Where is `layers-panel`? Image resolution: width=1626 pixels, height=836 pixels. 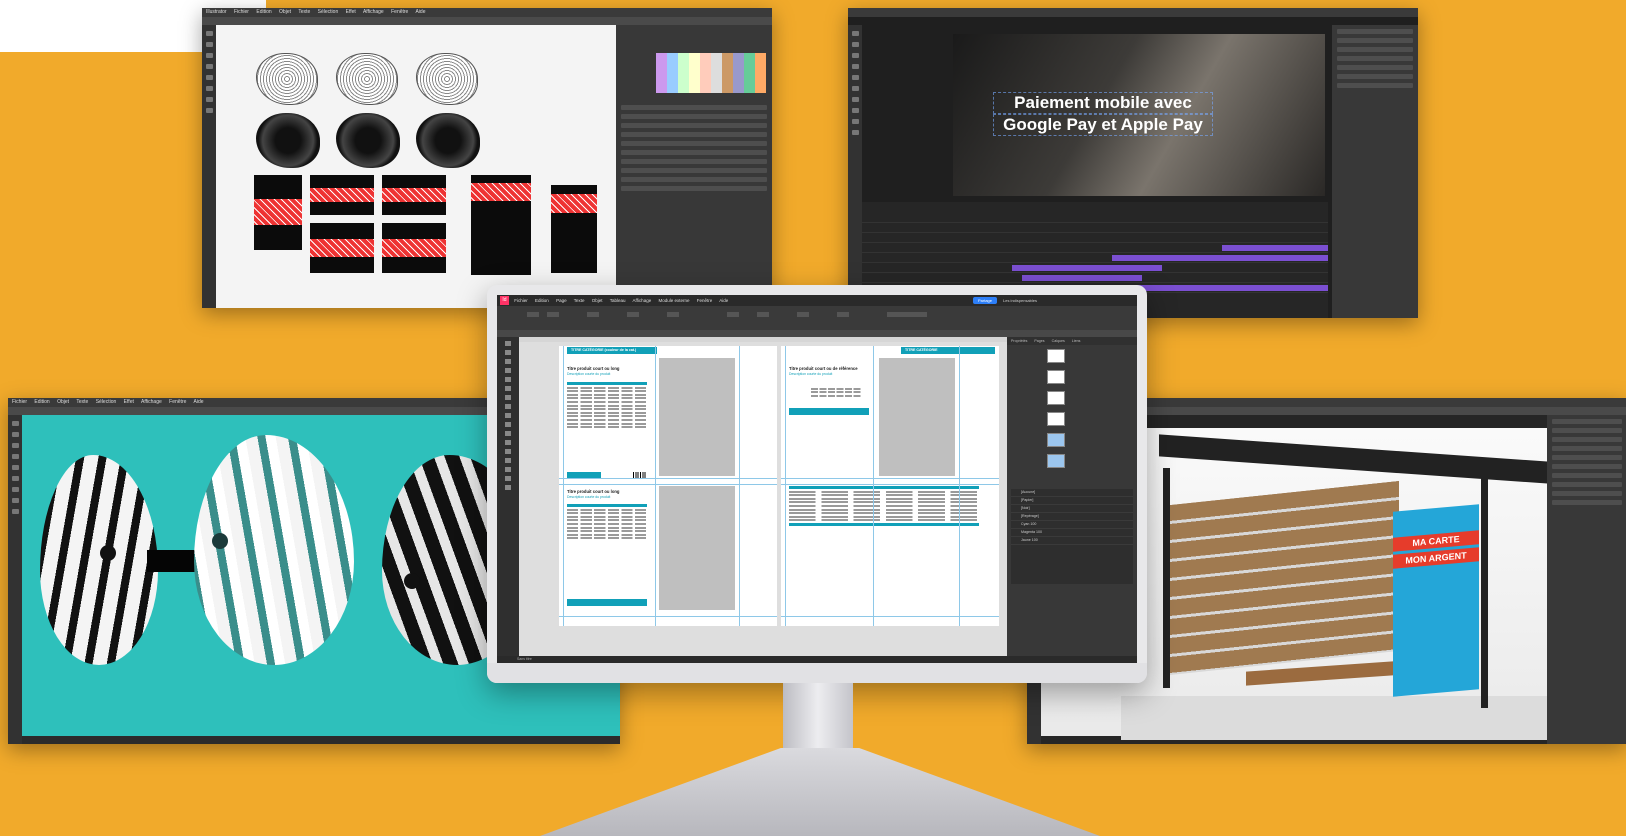 layers-panel is located at coordinates (1586, 579).